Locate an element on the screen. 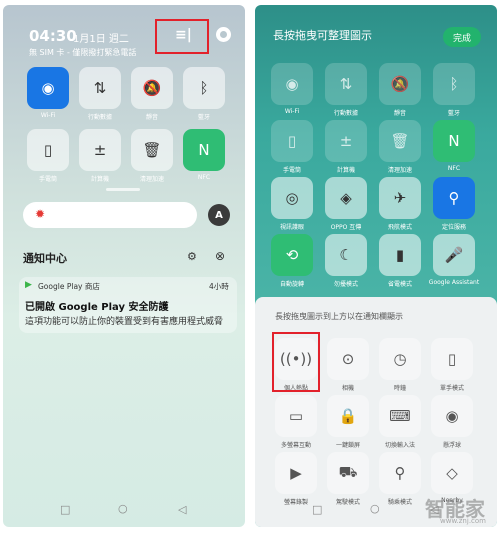  settings-gear-icon is located at coordinates (223, 34).